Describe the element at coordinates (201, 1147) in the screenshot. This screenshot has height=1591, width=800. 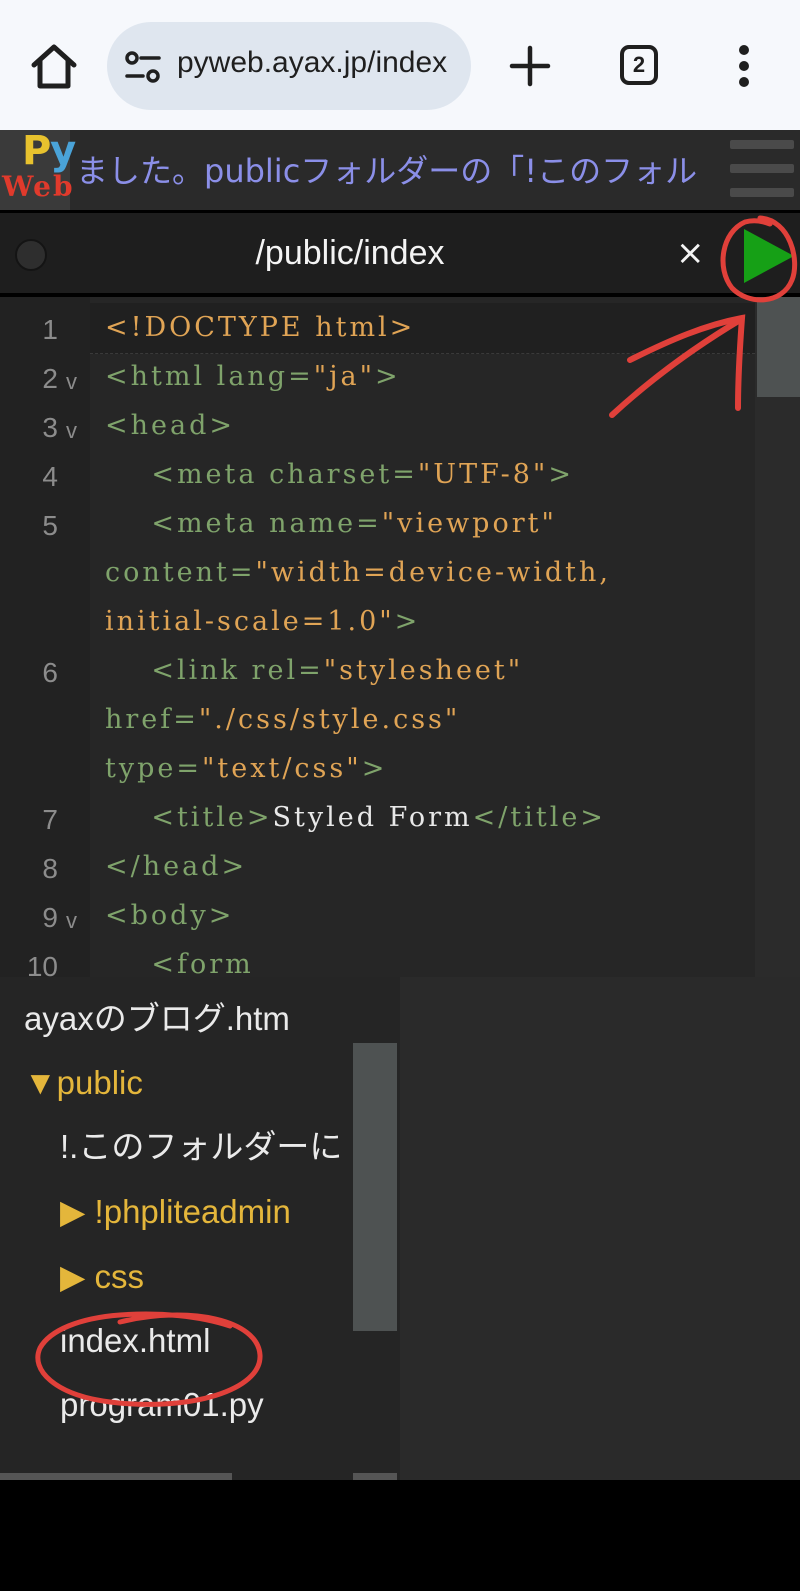
I see `file-item: !.このフォルダーに` at that location.